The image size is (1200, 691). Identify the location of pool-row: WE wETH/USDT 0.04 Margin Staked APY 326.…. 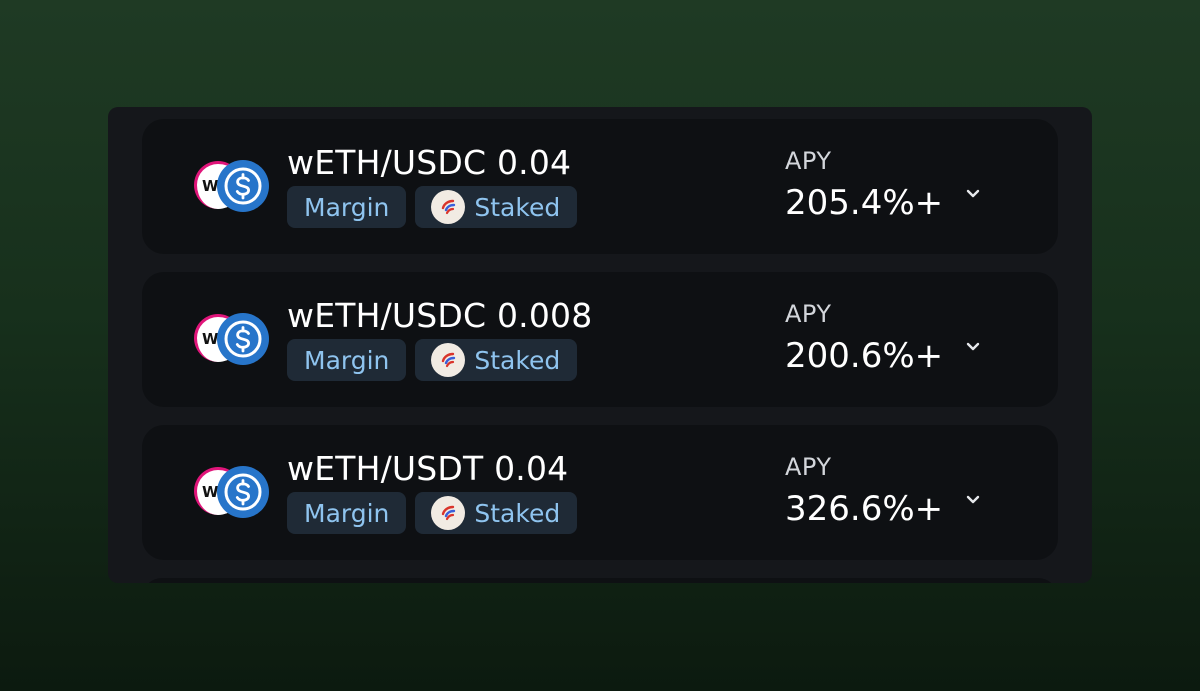
(600, 492).